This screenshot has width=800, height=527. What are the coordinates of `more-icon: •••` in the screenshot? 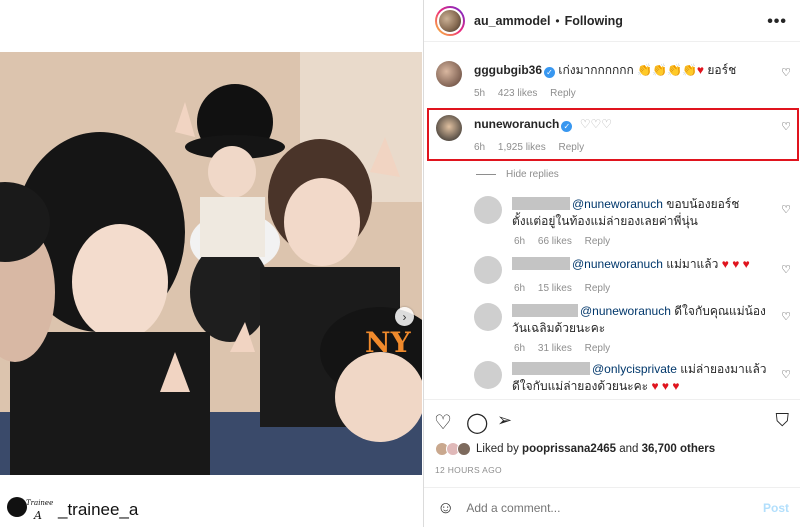 It's located at (777, 22).